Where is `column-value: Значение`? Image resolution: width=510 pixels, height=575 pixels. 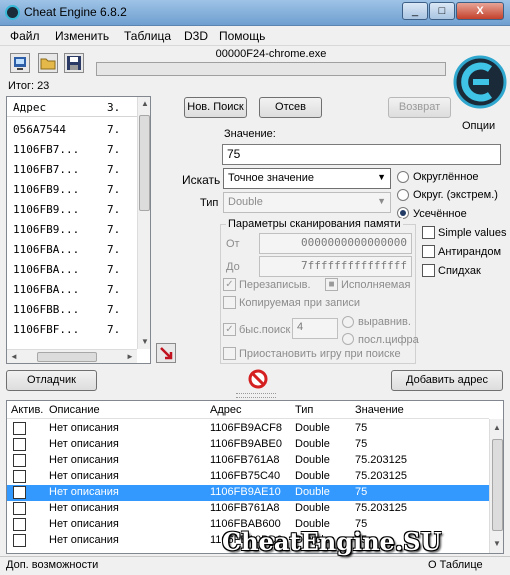
column-value: Значение is located at coordinates (379, 410).